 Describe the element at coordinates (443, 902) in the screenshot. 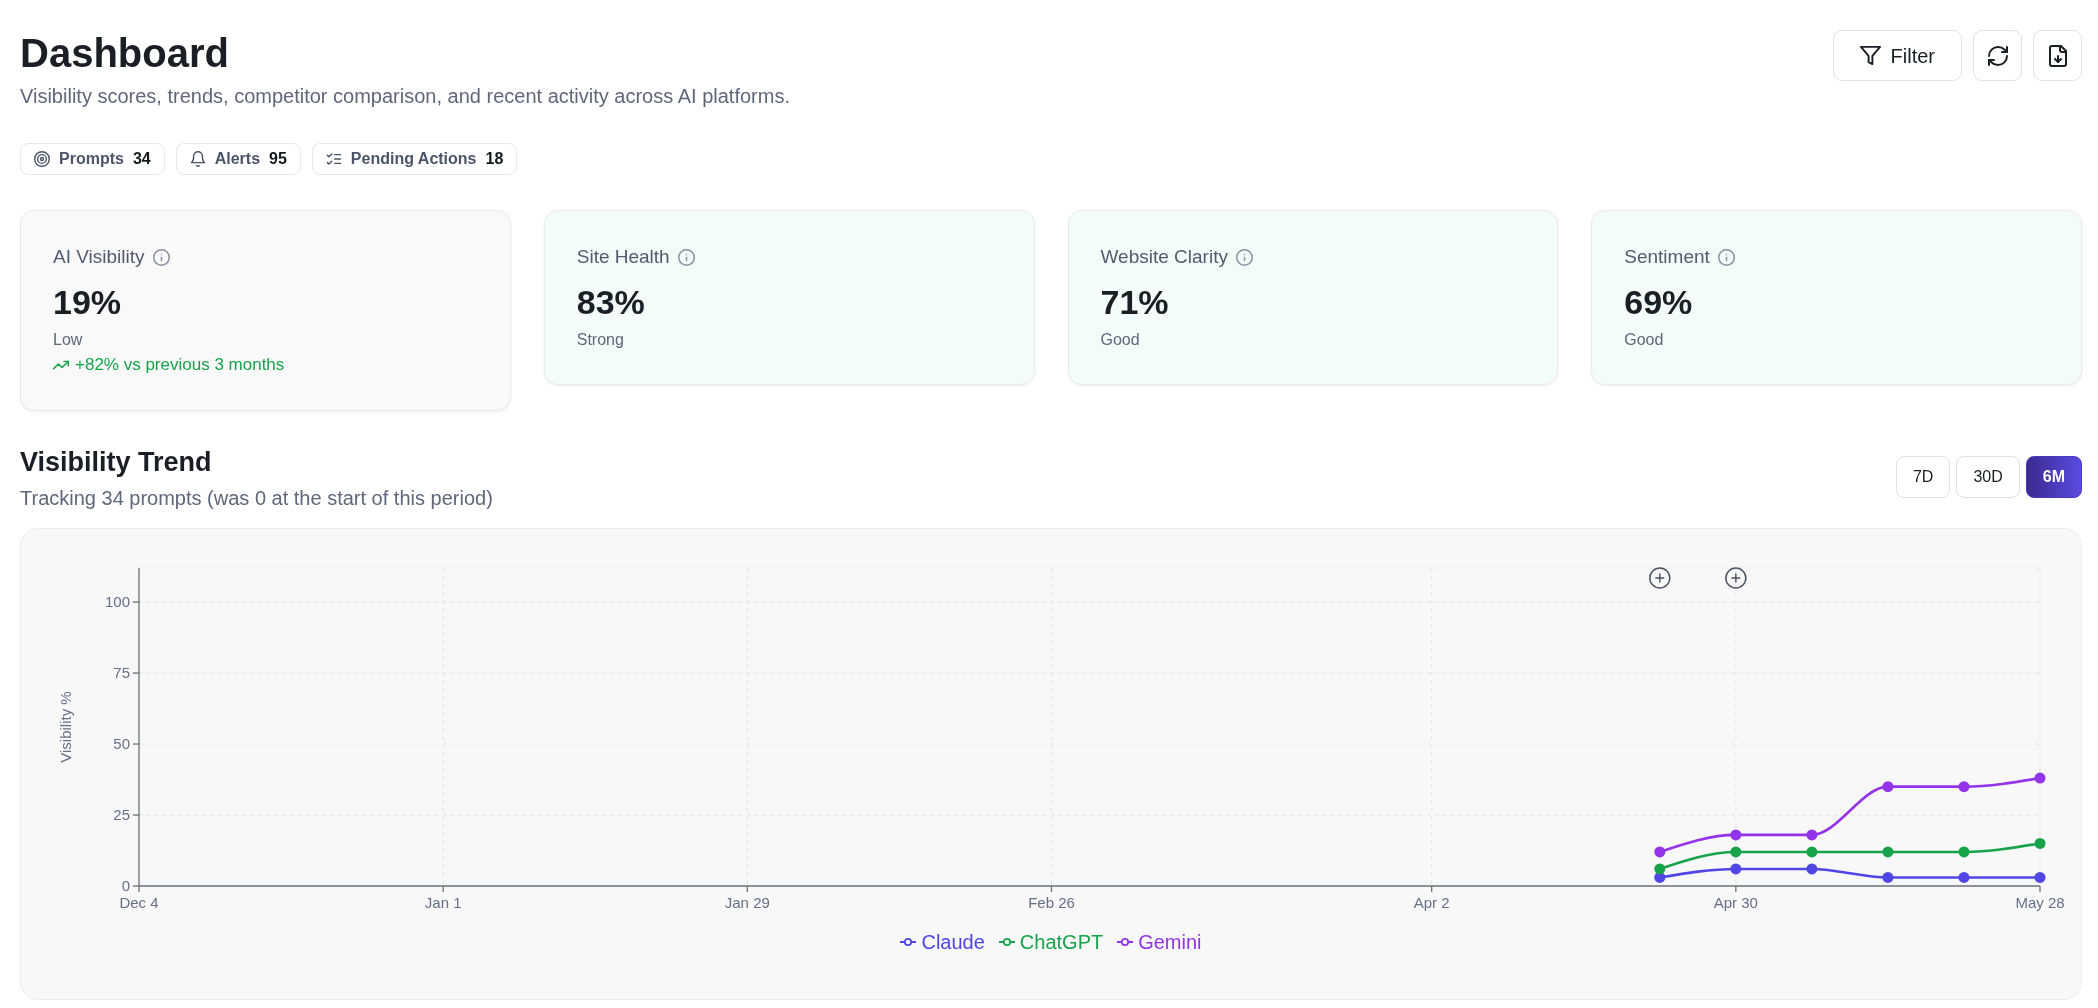

I see `tick-label: Jan 1` at that location.